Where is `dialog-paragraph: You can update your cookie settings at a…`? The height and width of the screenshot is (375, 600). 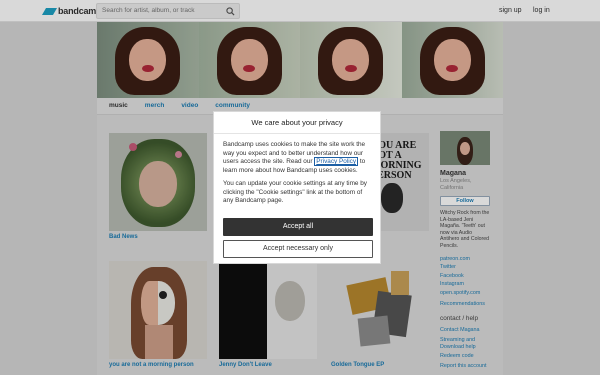
dialog-paragraph: You can update your cookie settings at a… is located at coordinates (295, 192).